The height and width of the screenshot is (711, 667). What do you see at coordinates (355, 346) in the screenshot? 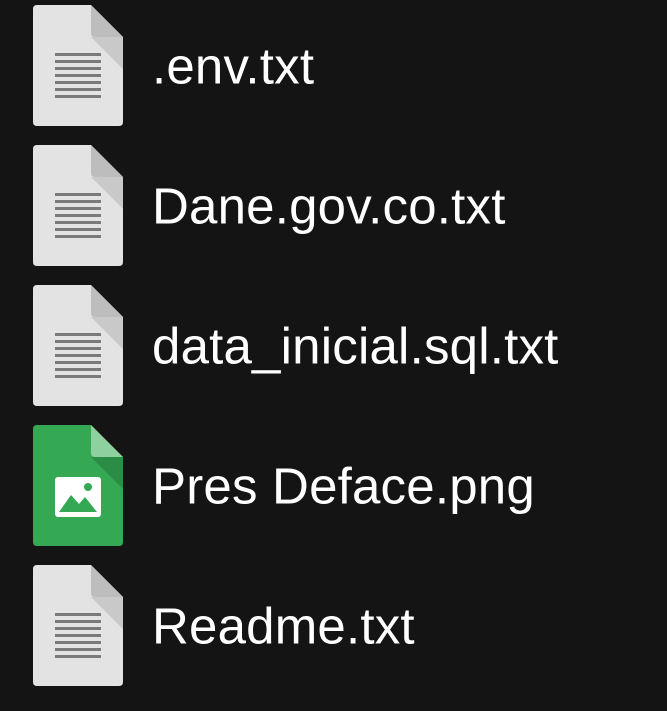
I see `file-name: data_inicial.sql.txt` at bounding box center [355, 346].